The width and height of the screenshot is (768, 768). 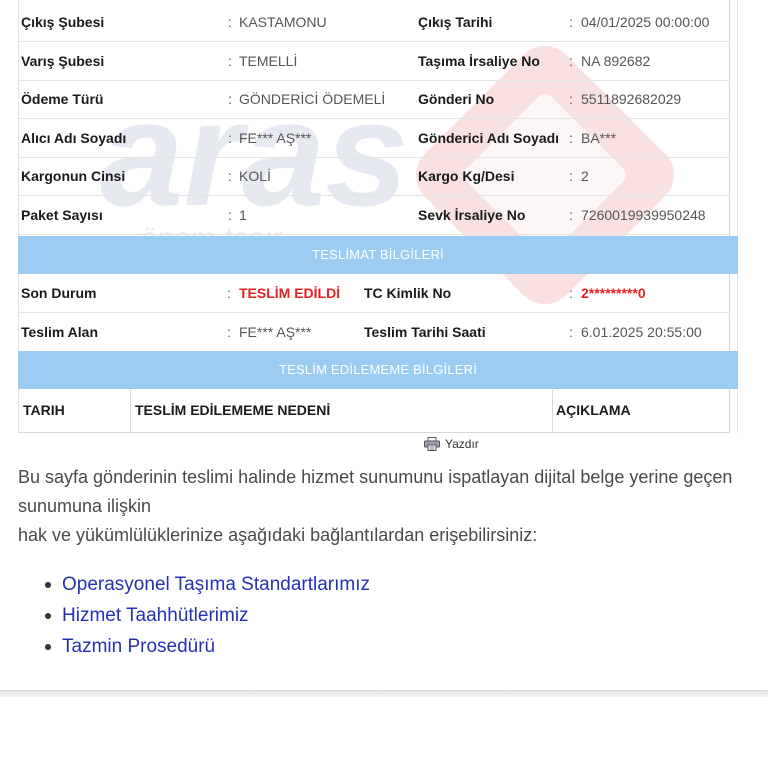 What do you see at coordinates (616, 61) in the screenshot?
I see `waybill-no-value: NA 892682` at bounding box center [616, 61].